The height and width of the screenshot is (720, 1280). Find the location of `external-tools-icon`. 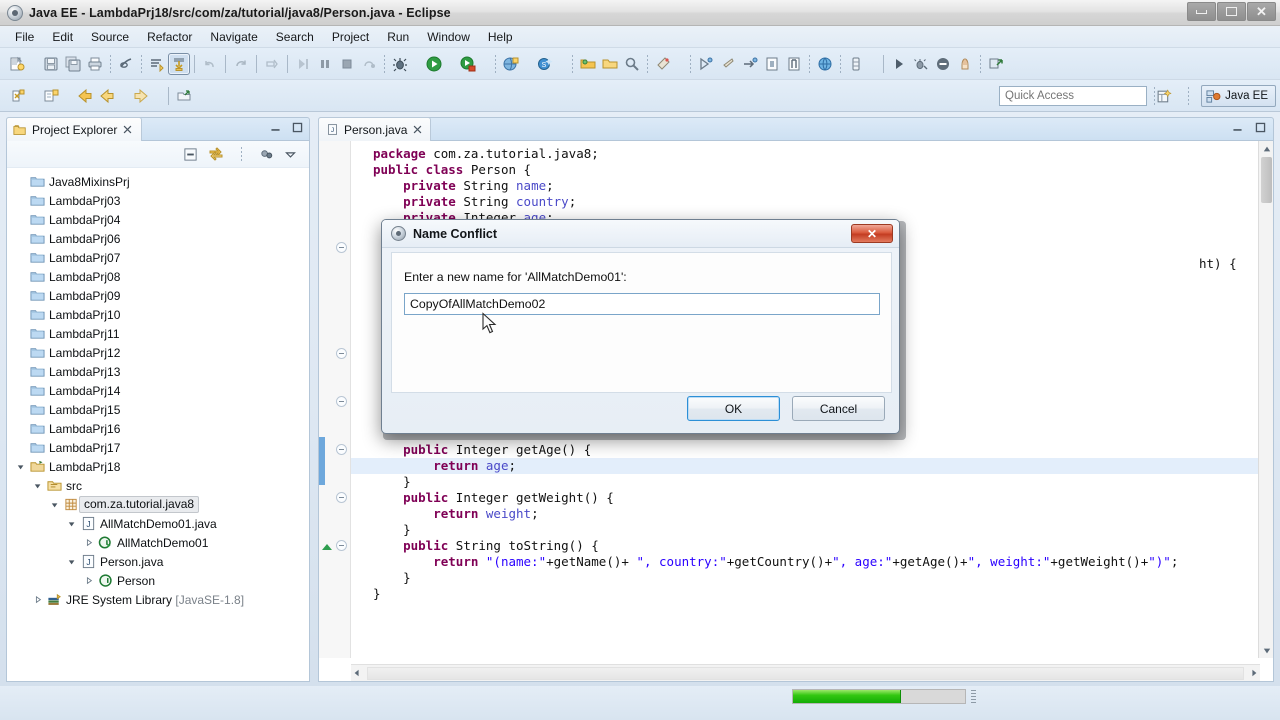

external-tools-icon is located at coordinates (663, 64).